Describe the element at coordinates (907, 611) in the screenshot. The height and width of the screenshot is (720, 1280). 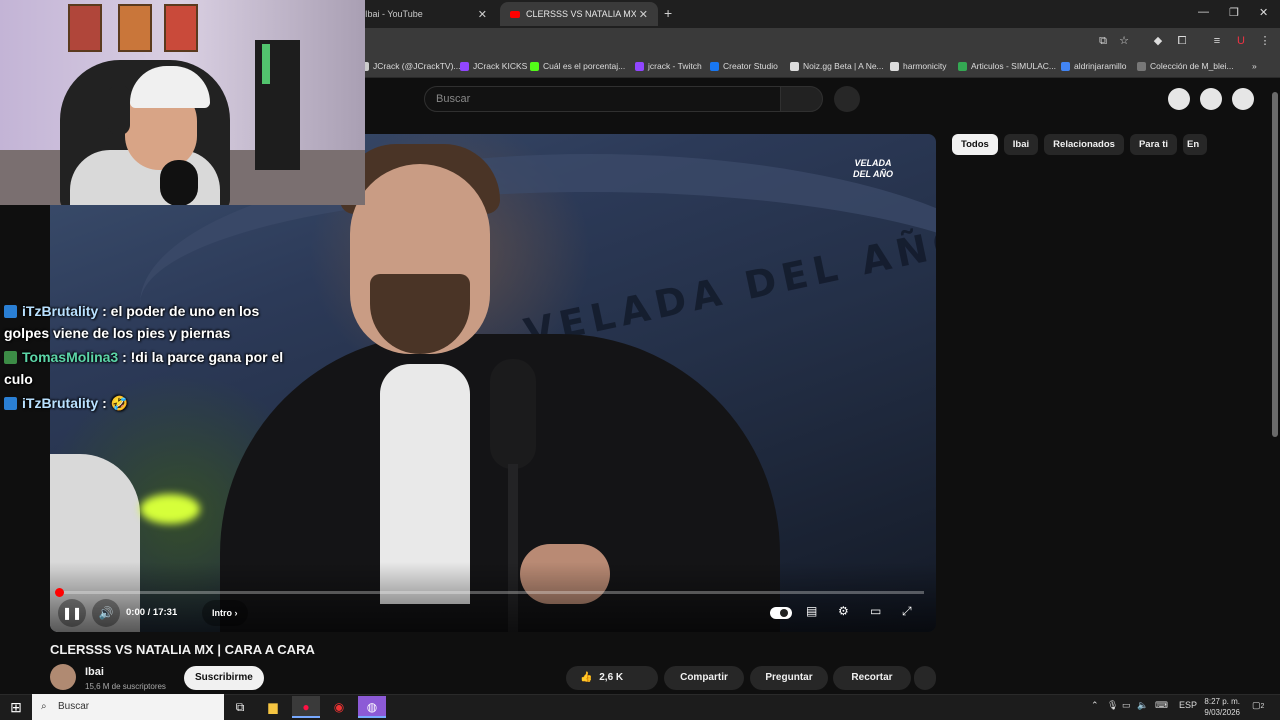
I see `fullscreen-icon: ⤢` at that location.